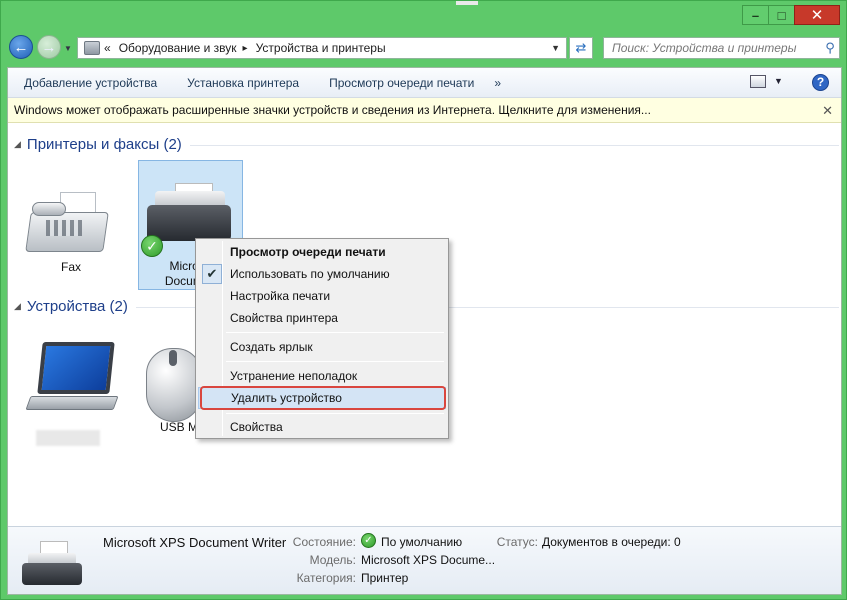 Image resolution: width=847 pixels, height=600 pixels. What do you see at coordinates (256, 427) in the screenshot?
I see `menu-item-label: Свойства` at bounding box center [256, 427].